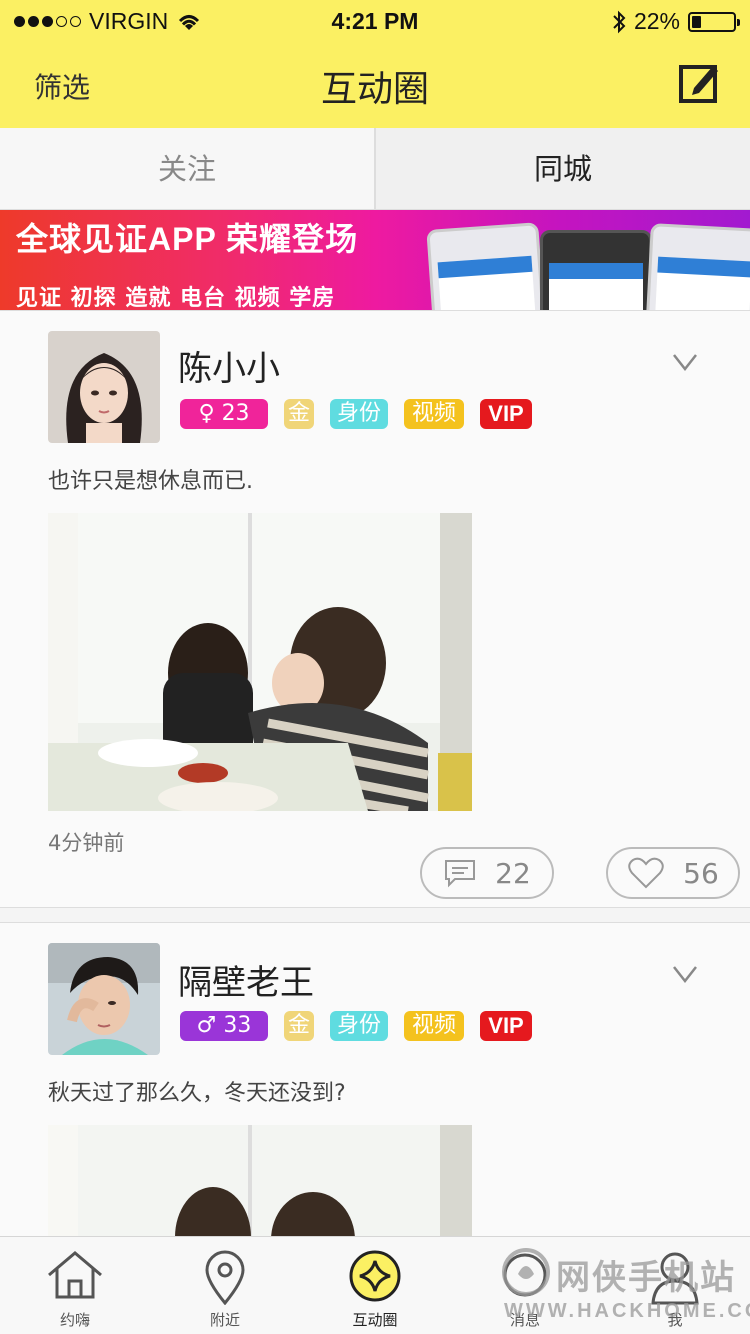  Describe the element at coordinates (206, 1025) in the screenshot. I see `male-icon: ♂` at that location.